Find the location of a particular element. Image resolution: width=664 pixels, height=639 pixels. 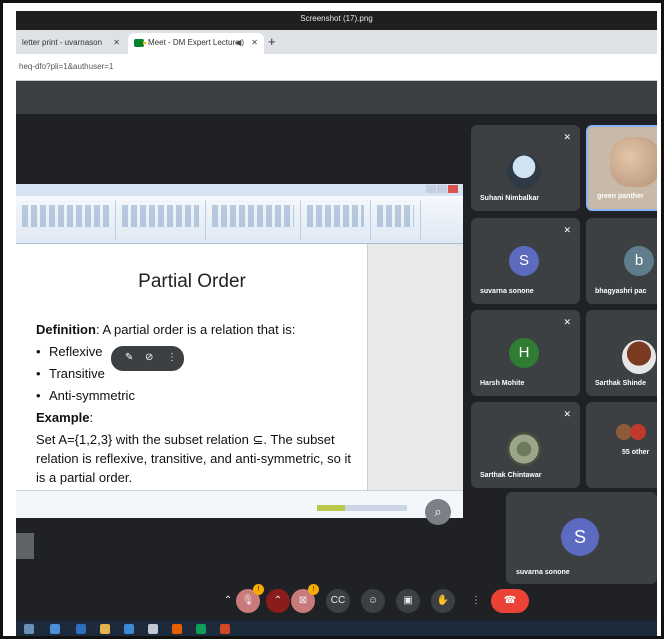

participant-name: green panther is located at coordinates (620, 196).